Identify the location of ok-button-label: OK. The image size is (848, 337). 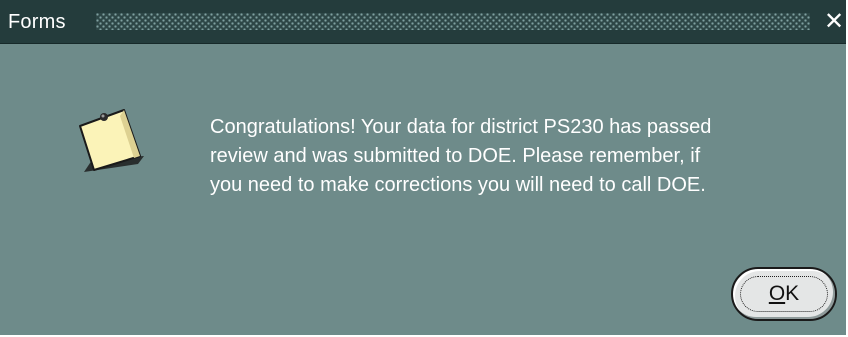
(784, 294).